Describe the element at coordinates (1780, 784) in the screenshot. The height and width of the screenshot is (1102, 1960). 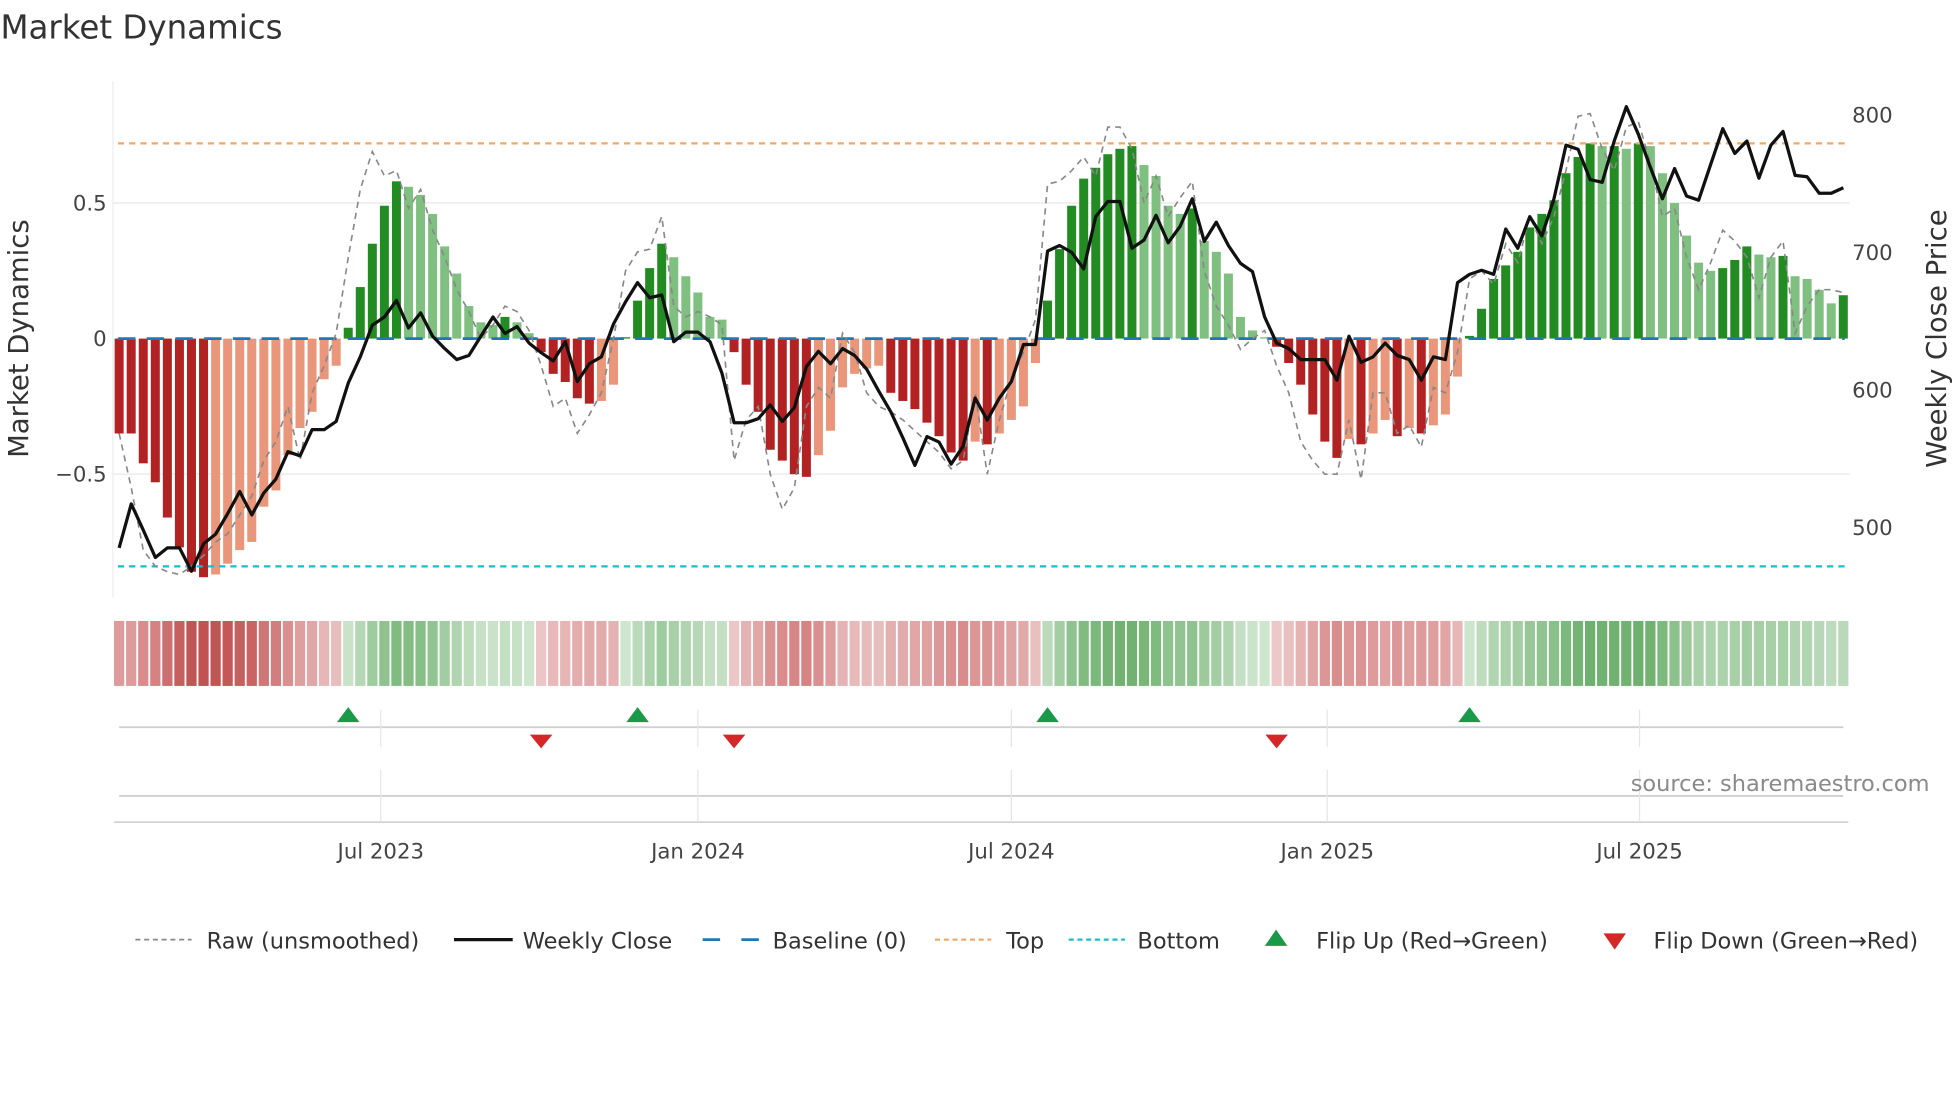
I see `source-note: source: sharemaestro.com` at that location.